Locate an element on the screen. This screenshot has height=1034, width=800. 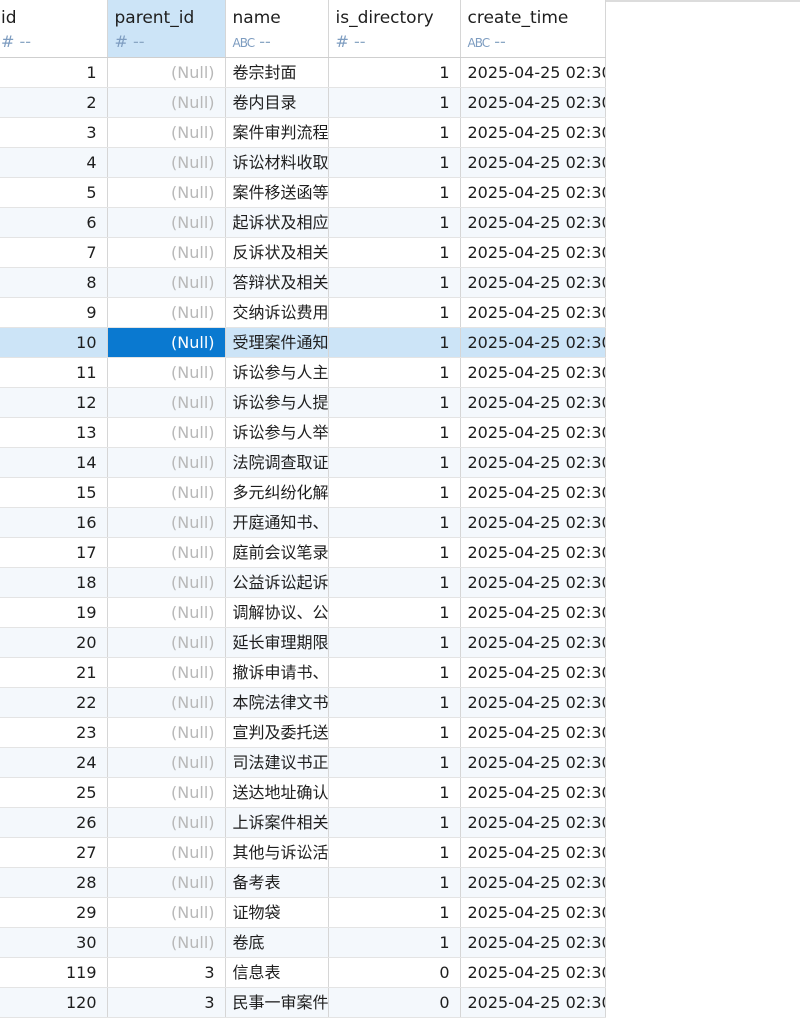
column-header-is-directory: is_directory # -- is located at coordinates (394, 29).